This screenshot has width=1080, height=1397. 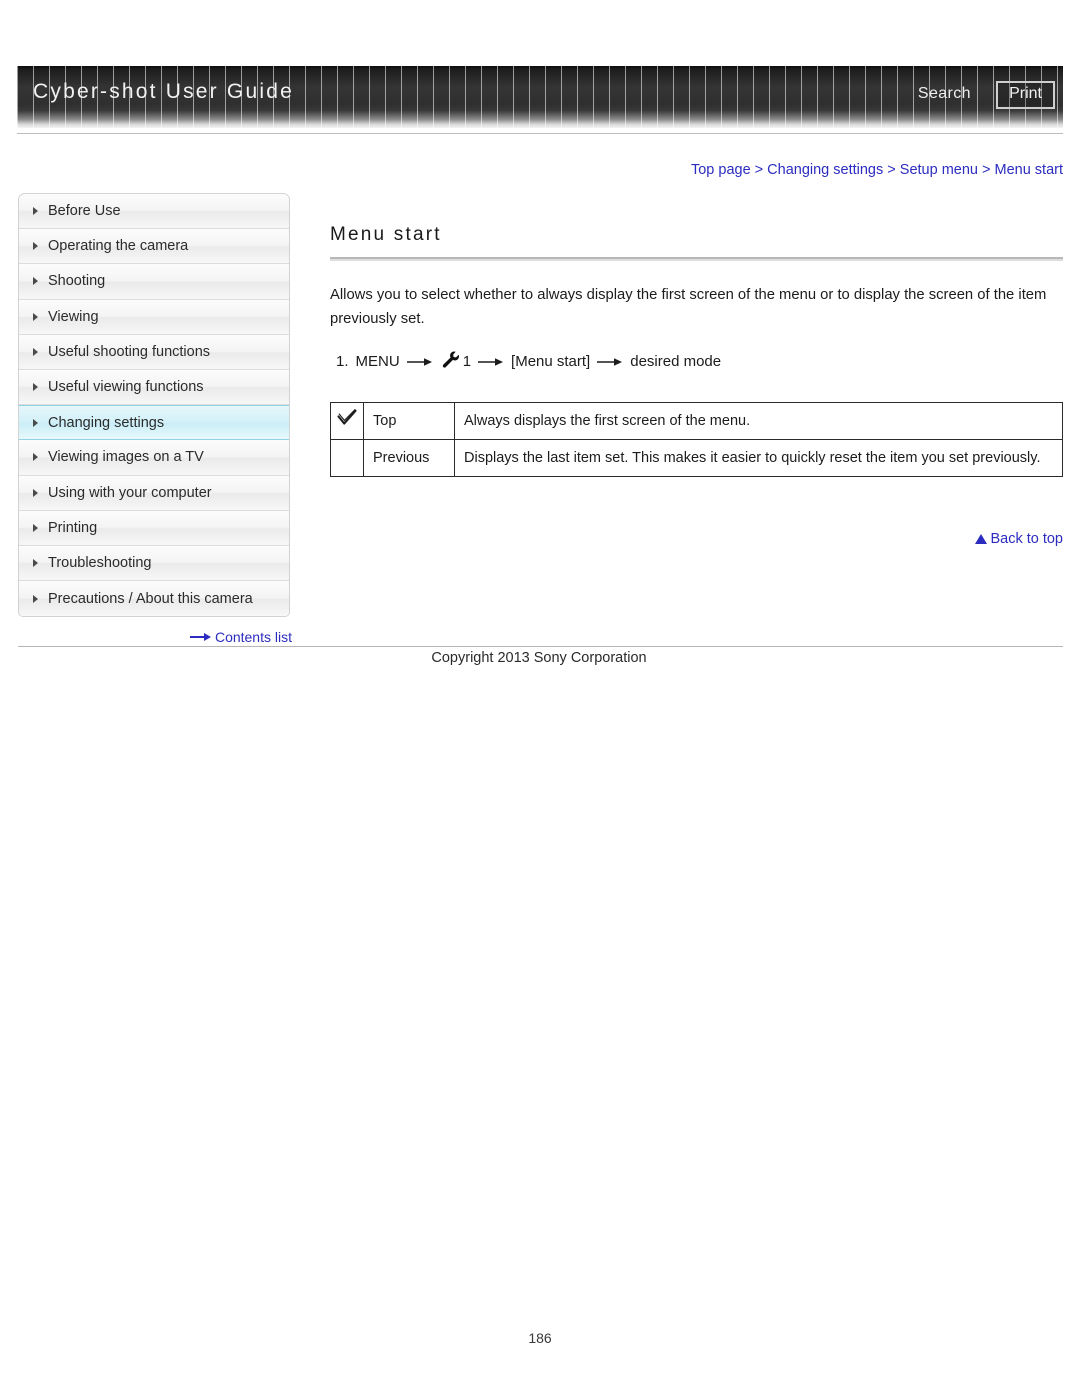 I want to click on print-button: Print, so click(x=1025, y=95).